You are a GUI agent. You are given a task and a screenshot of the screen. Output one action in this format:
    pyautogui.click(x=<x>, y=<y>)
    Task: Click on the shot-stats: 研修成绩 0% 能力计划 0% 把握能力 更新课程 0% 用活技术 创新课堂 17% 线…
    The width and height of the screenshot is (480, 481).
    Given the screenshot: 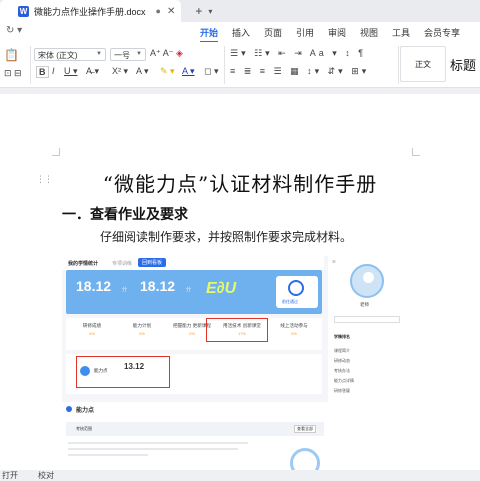 What is the action you would take?
    pyautogui.click(x=194, y=334)
    